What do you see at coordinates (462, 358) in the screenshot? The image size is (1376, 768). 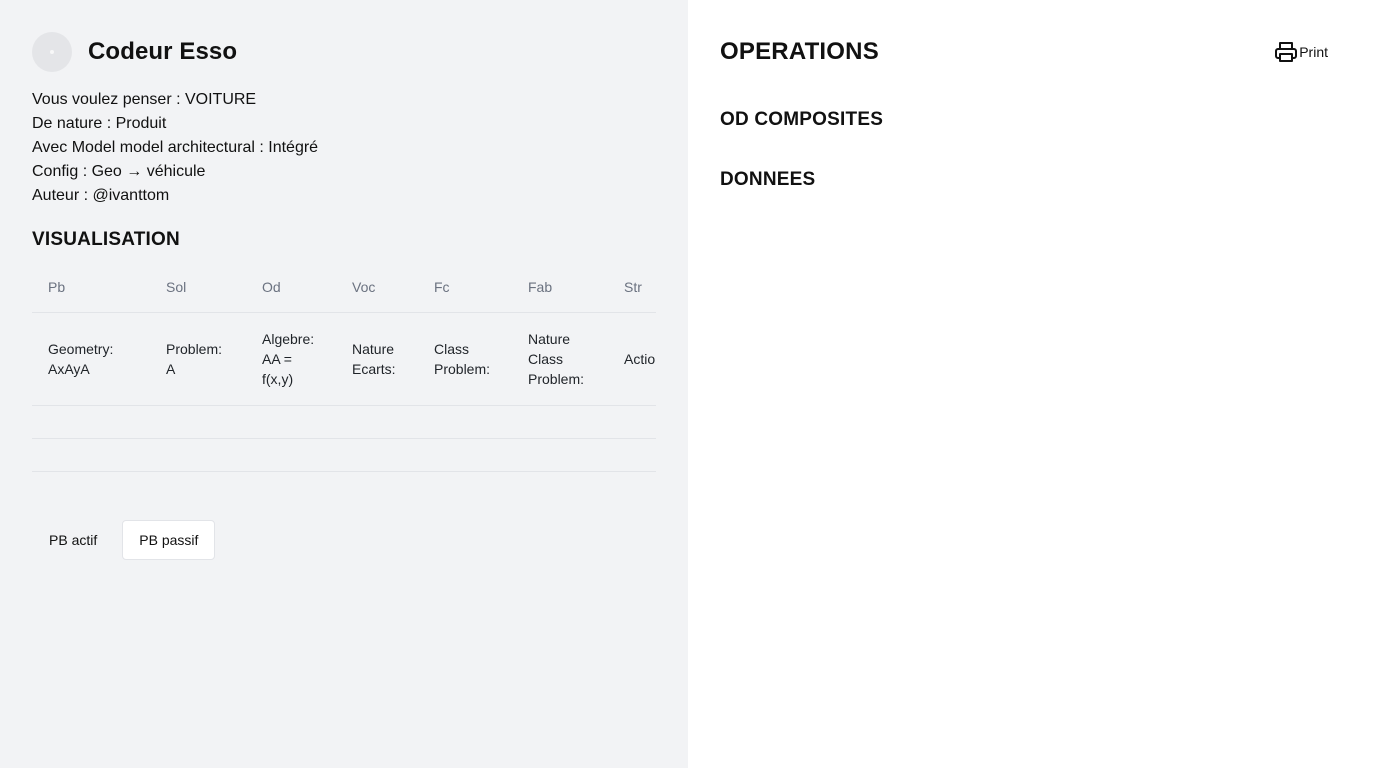 I see `cell-text: Class Problem:` at bounding box center [462, 358].